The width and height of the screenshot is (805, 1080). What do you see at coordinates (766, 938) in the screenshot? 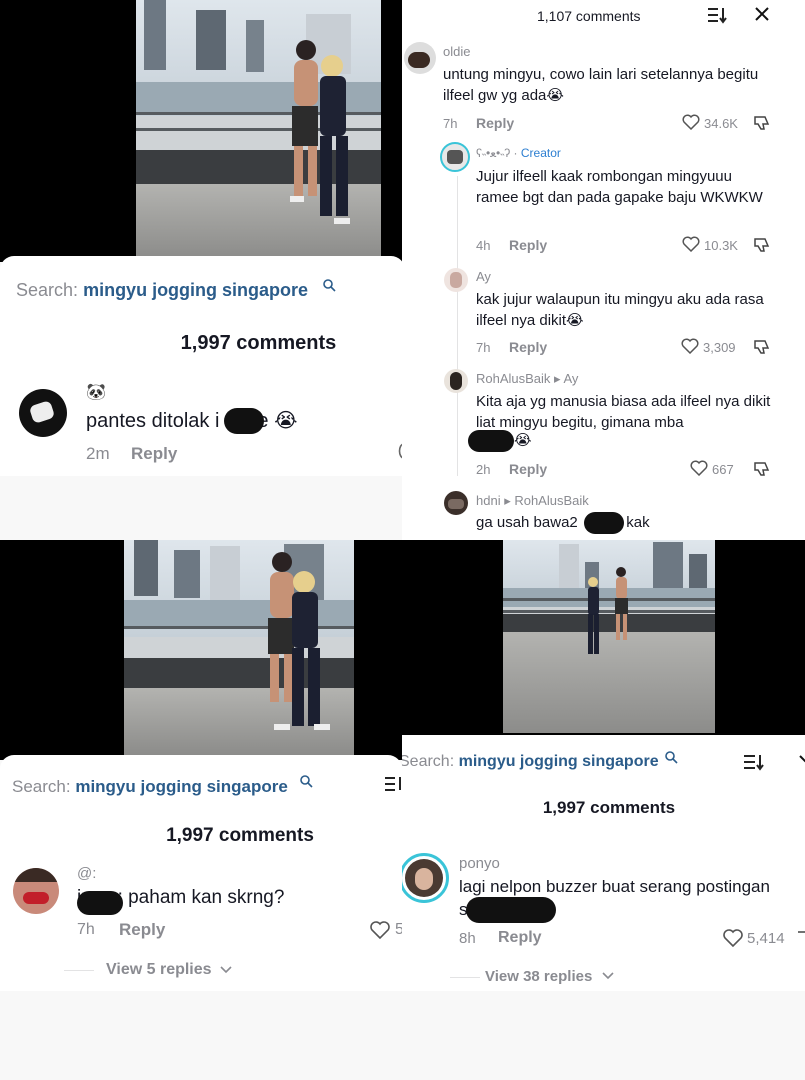
I see `like-count: 5,414` at bounding box center [766, 938].